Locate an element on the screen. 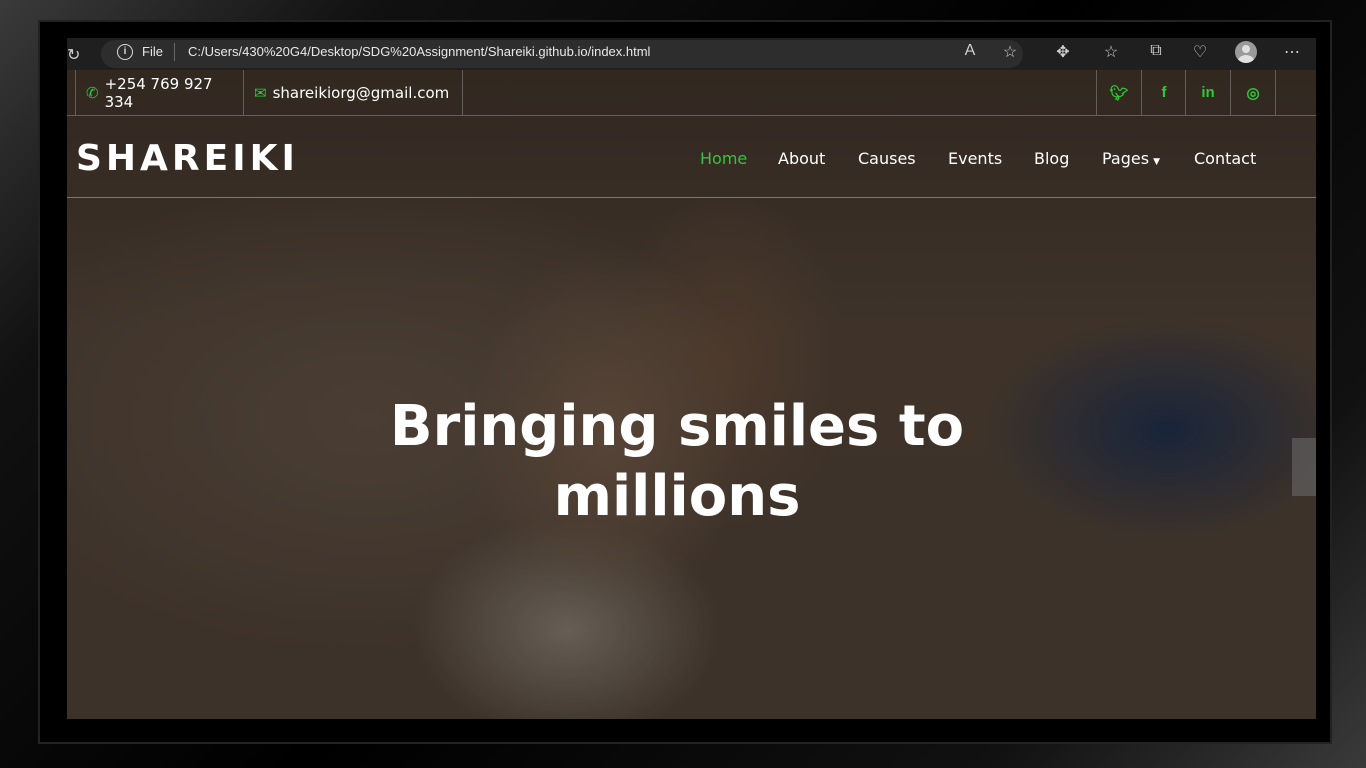 The width and height of the screenshot is (1366, 768). nav-pages: Pages ▼ is located at coordinates (1131, 158).